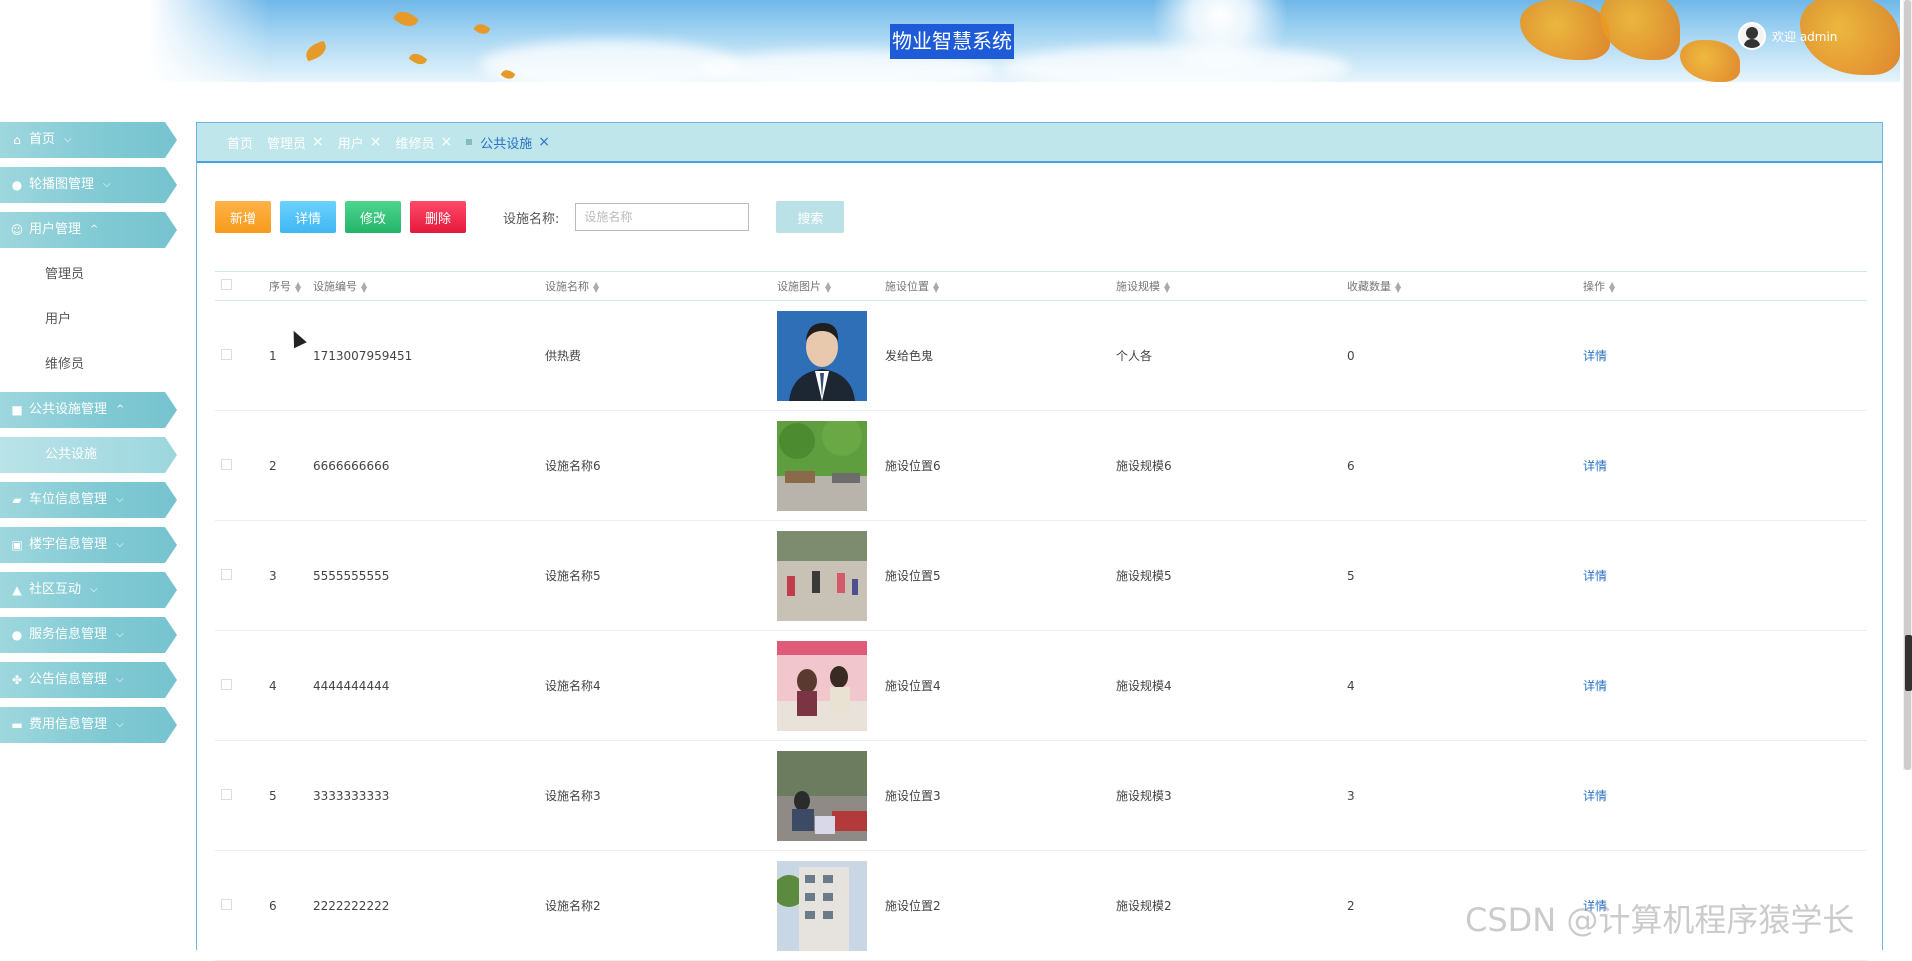 This screenshot has width=1912, height=961. I want to click on facility-name: 设施名称4, so click(573, 686).